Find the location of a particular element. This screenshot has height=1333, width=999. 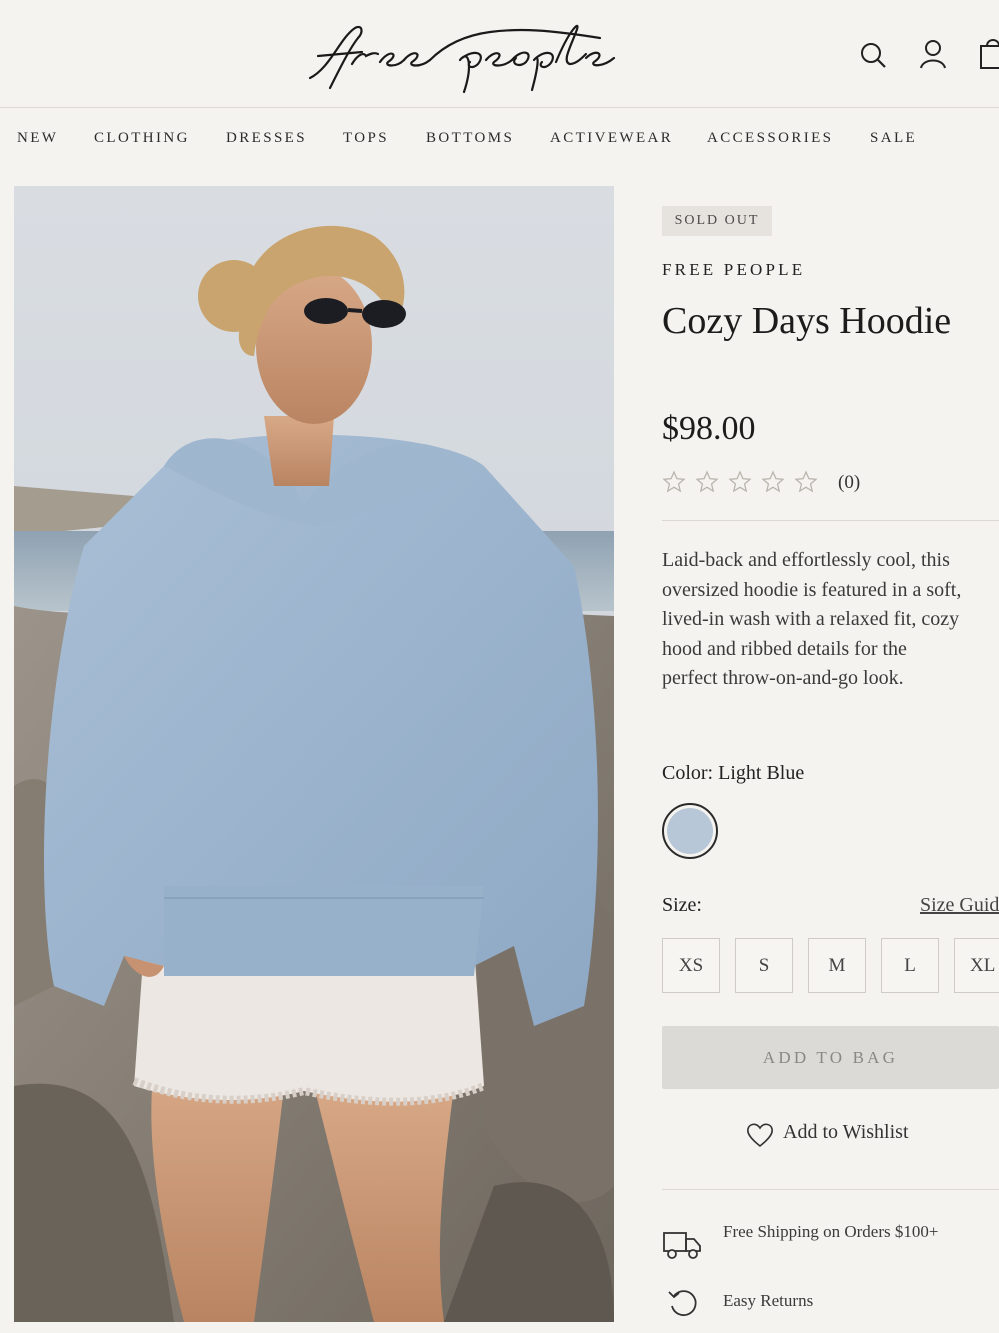

product-brand: FREE PEOPLE is located at coordinates (733, 270).